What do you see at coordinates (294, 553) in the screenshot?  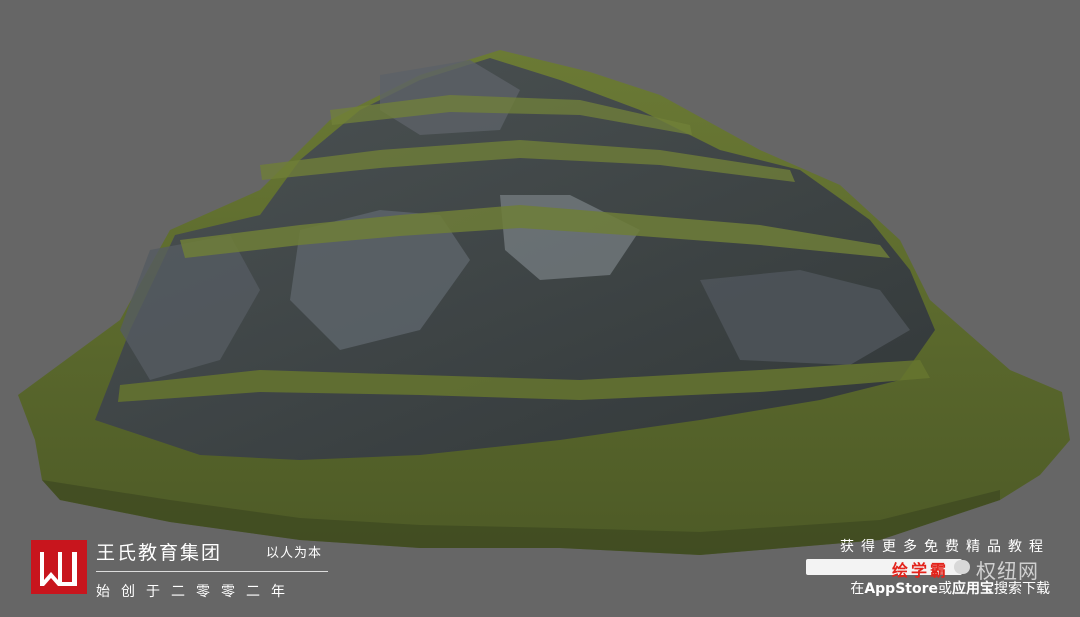 I see `brand-tagline: 以人为本` at bounding box center [294, 553].